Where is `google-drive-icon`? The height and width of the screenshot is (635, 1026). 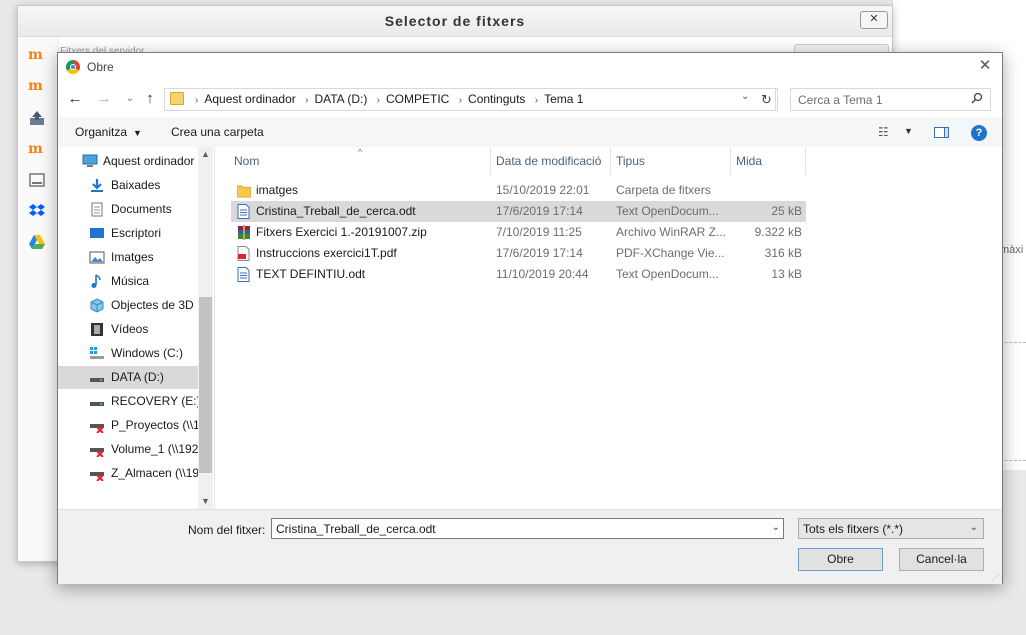 google-drive-icon is located at coordinates (37, 242).